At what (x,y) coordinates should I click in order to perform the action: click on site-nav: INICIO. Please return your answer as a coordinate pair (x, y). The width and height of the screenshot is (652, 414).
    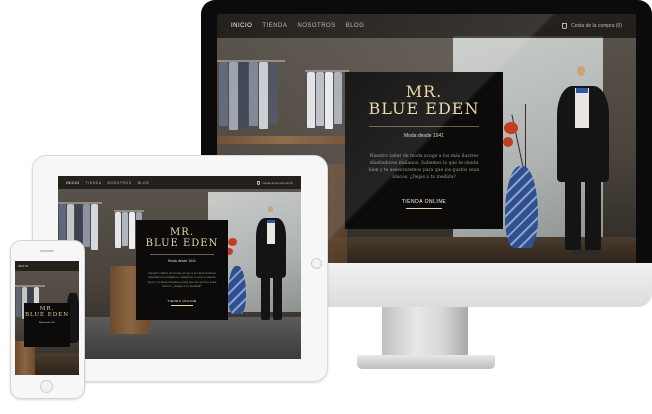
    Looking at the image, I should click on (47, 266).